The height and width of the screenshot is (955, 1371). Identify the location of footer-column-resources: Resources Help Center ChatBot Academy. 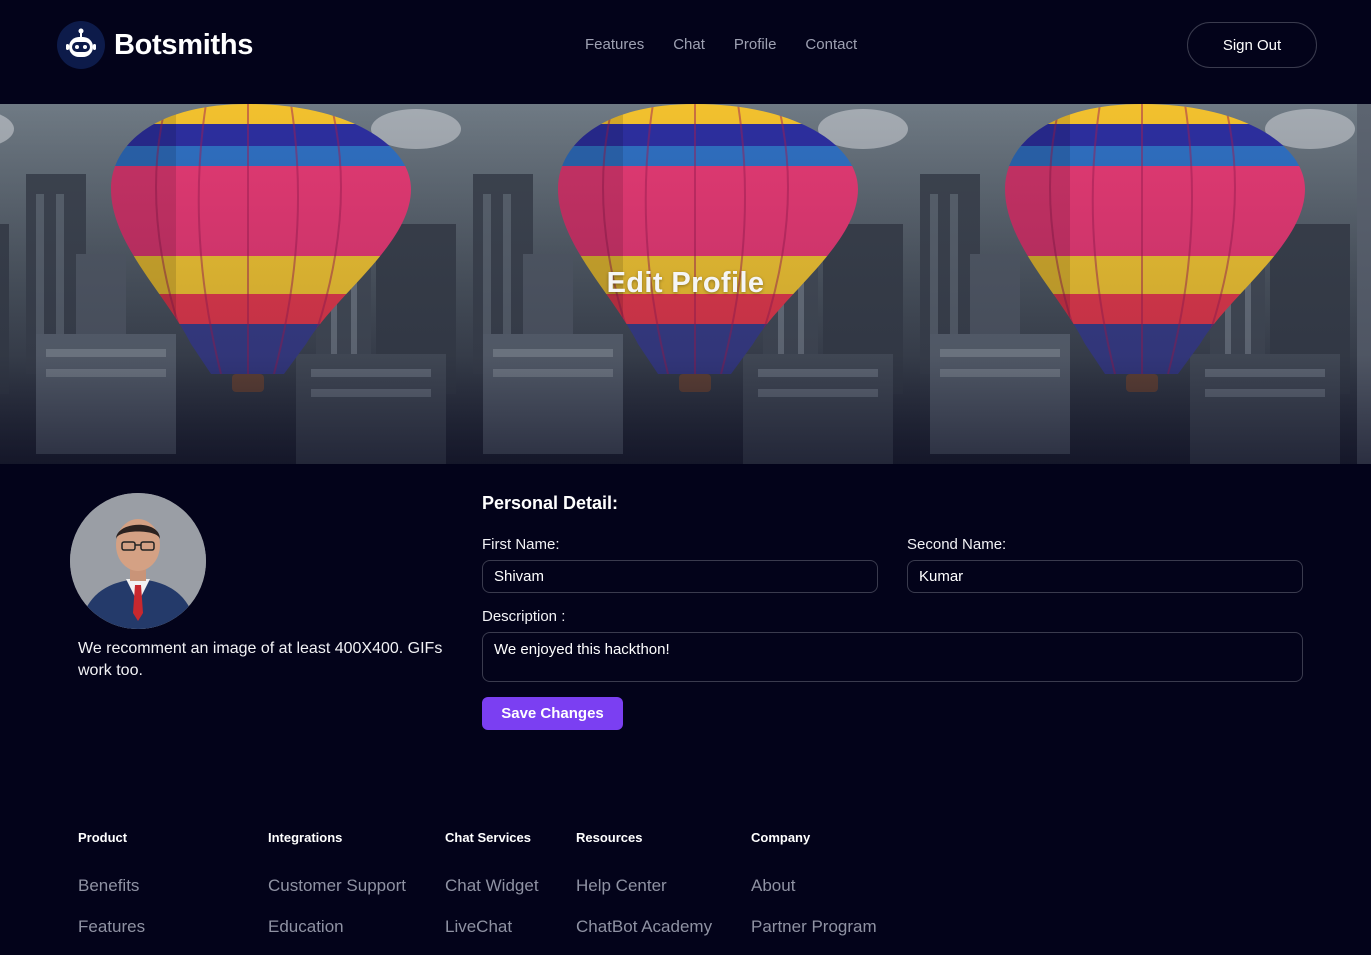
(644, 883).